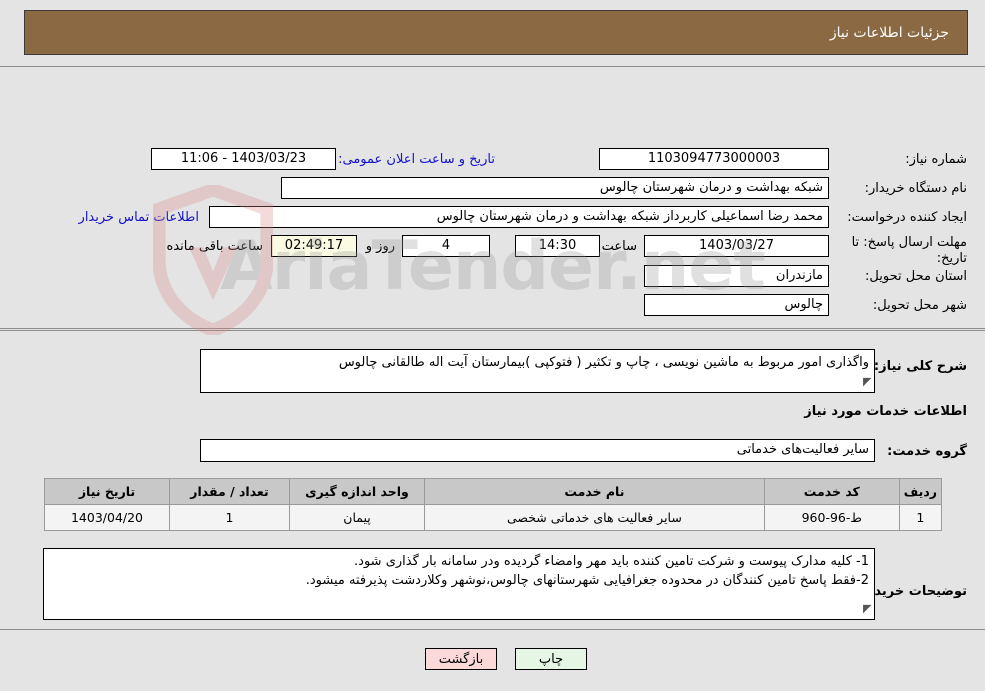 This screenshot has width=985, height=691. Describe the element at coordinates (885, 411) in the screenshot. I see `services-heading: اطلاعات خدمات مورد نیاز` at that location.